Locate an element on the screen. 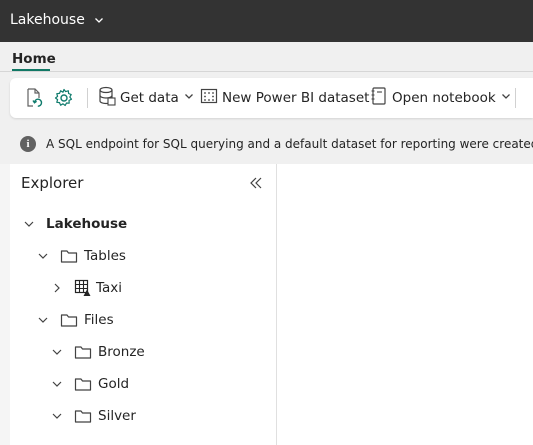 Image resolution: width=533 pixels, height=445 pixels. tree-node-label: Gold is located at coordinates (114, 384).